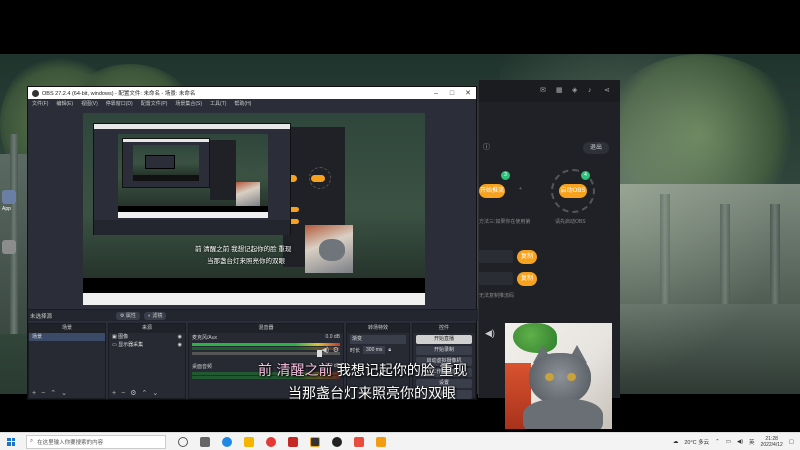 This screenshot has height=450, width=800. What do you see at coordinates (728, 442) in the screenshot?
I see `network-icon: ▭` at bounding box center [728, 442].